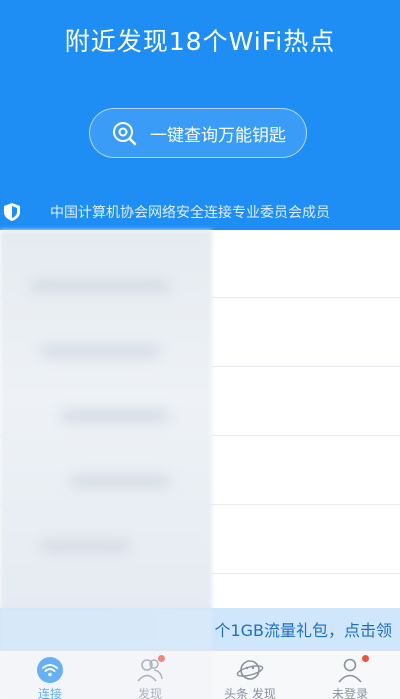 Image resolution: width=400 pixels, height=699 pixels. I want to click on tab-me: 未登录, so click(350, 675).